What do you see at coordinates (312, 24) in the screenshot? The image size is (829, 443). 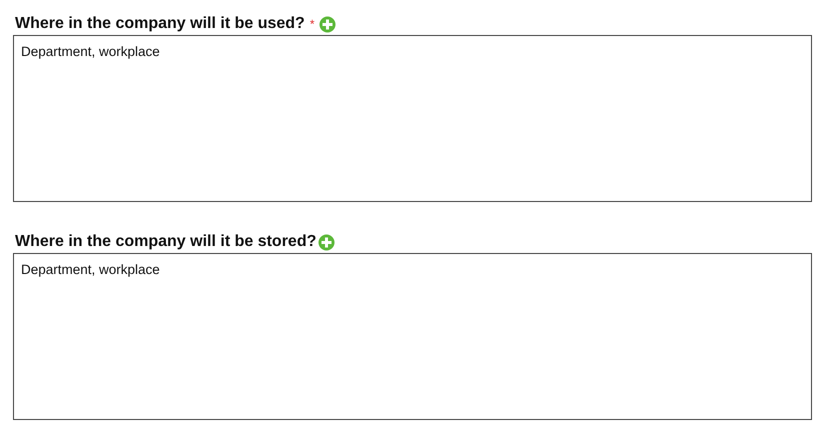 I see `required-mark: *` at bounding box center [312, 24].